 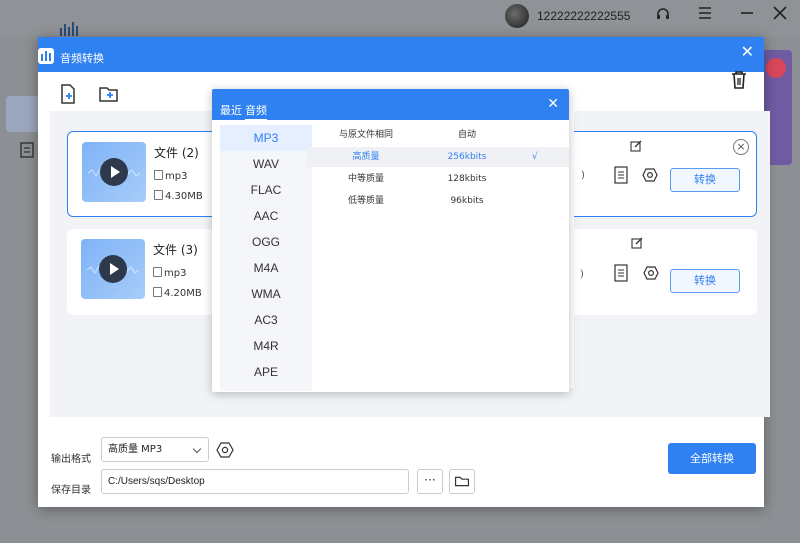 I want to click on trash-icon, so click(x=739, y=80).